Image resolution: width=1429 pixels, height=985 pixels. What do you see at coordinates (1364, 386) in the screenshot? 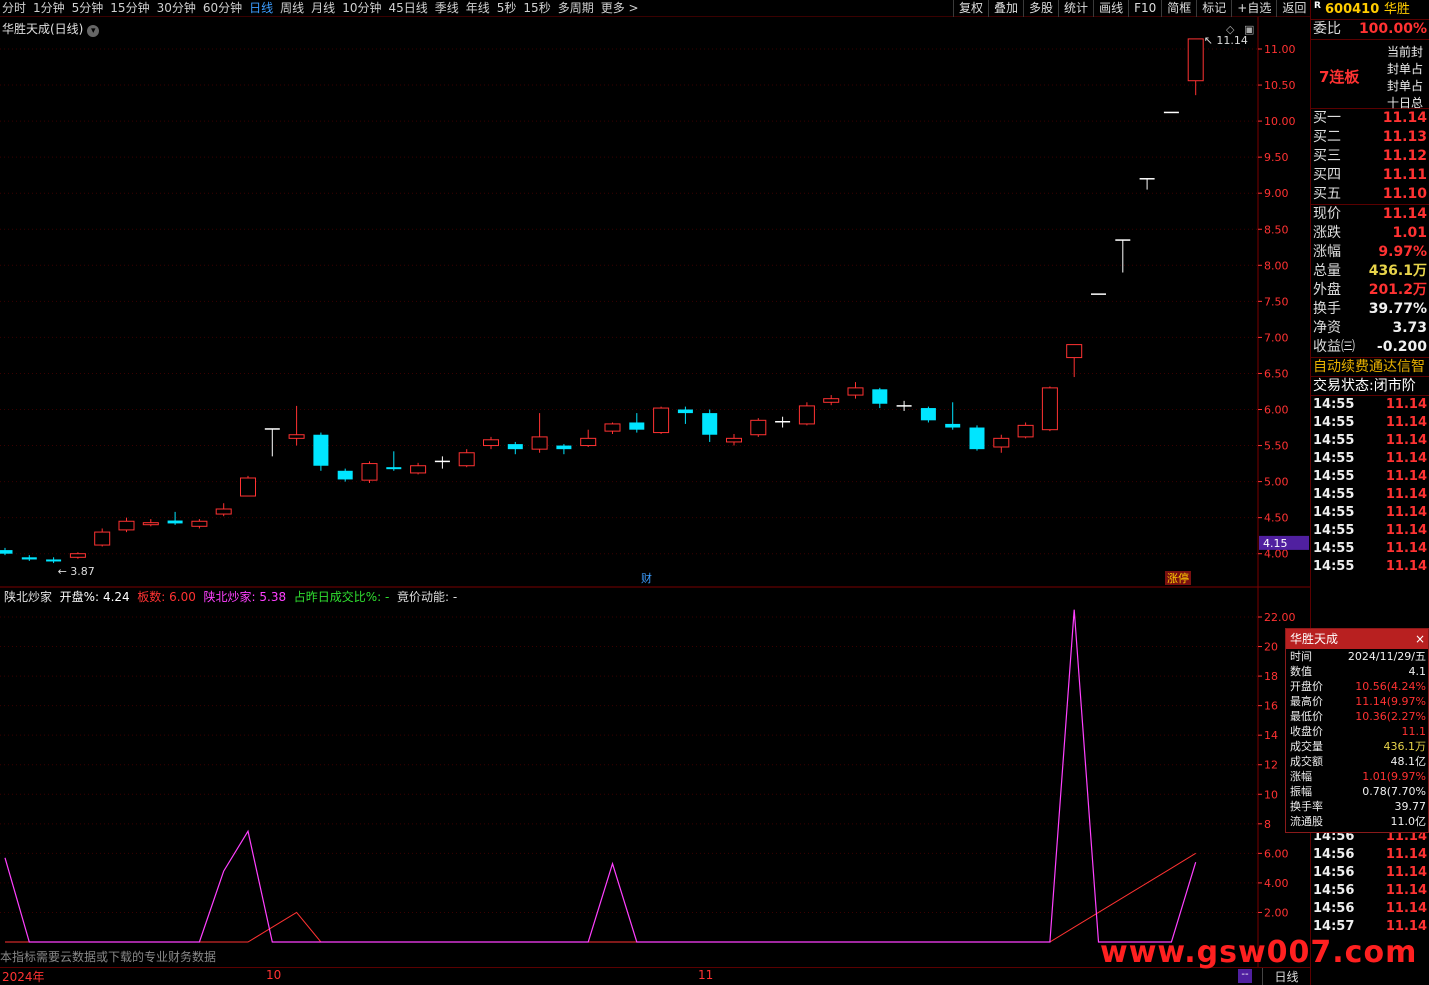
I see `trade-status-text: 交易状态:闭市阶` at bounding box center [1364, 386].